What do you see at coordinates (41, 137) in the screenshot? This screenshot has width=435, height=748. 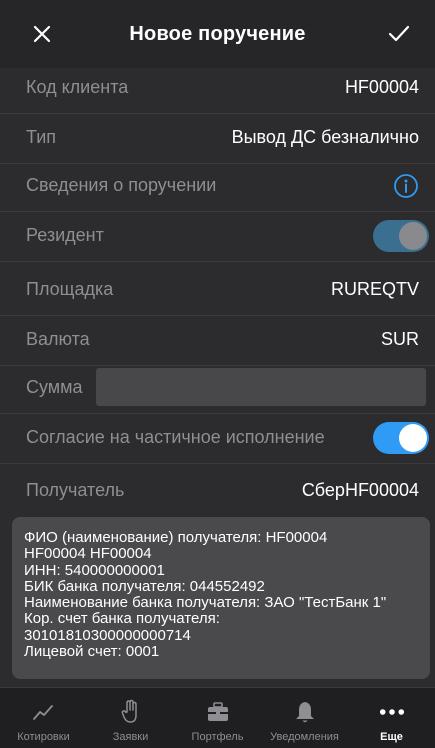 I see `type-label: Тип` at bounding box center [41, 137].